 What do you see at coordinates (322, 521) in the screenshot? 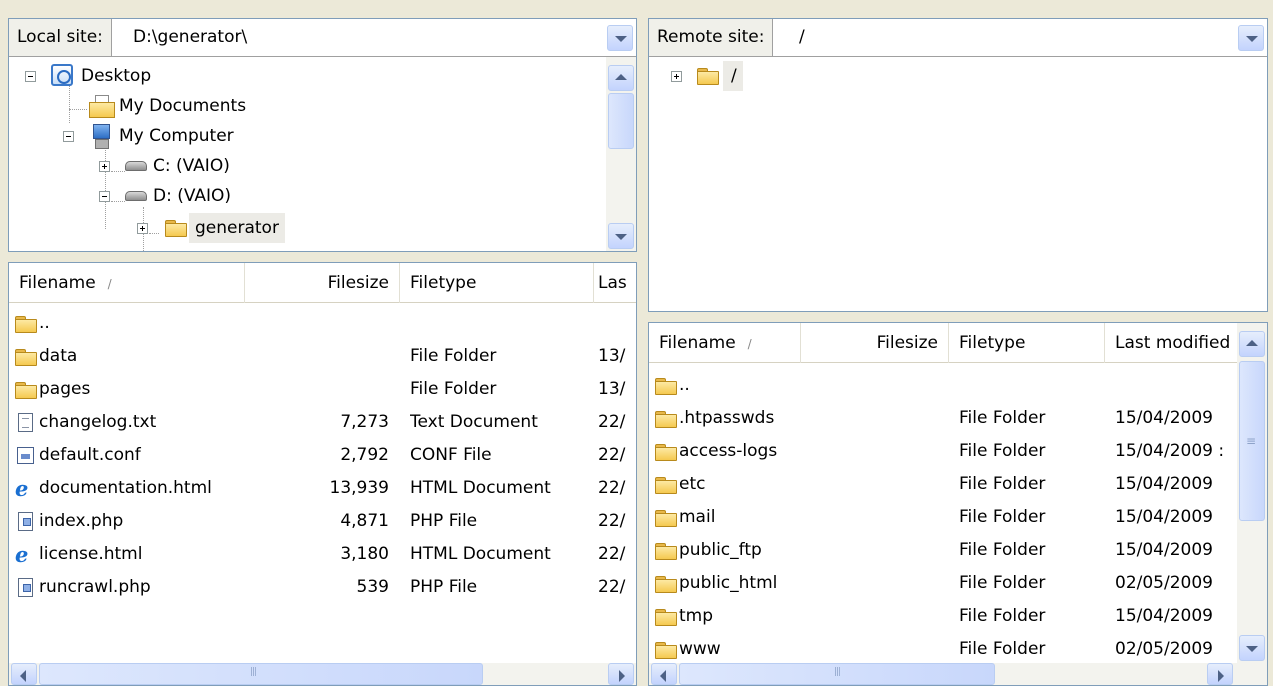
I see `local-file-row: index.php 4,871 PHP File 22/` at bounding box center [322, 521].